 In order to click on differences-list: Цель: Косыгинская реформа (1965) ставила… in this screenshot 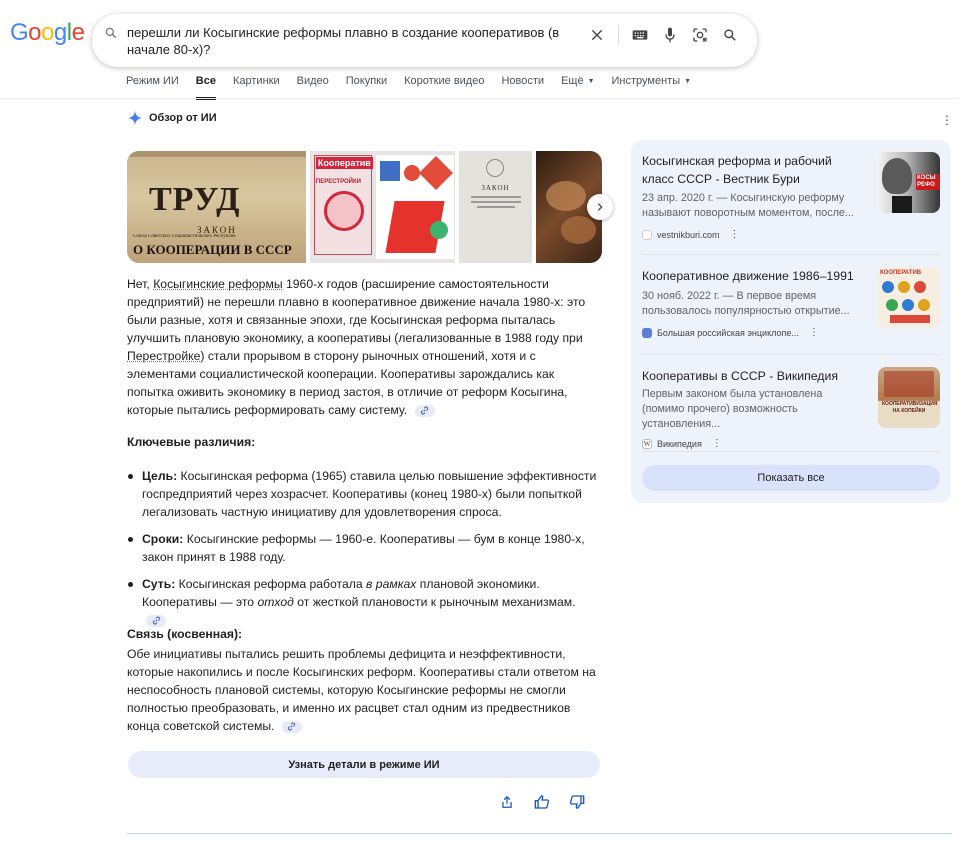, I will do `click(364, 552)`.